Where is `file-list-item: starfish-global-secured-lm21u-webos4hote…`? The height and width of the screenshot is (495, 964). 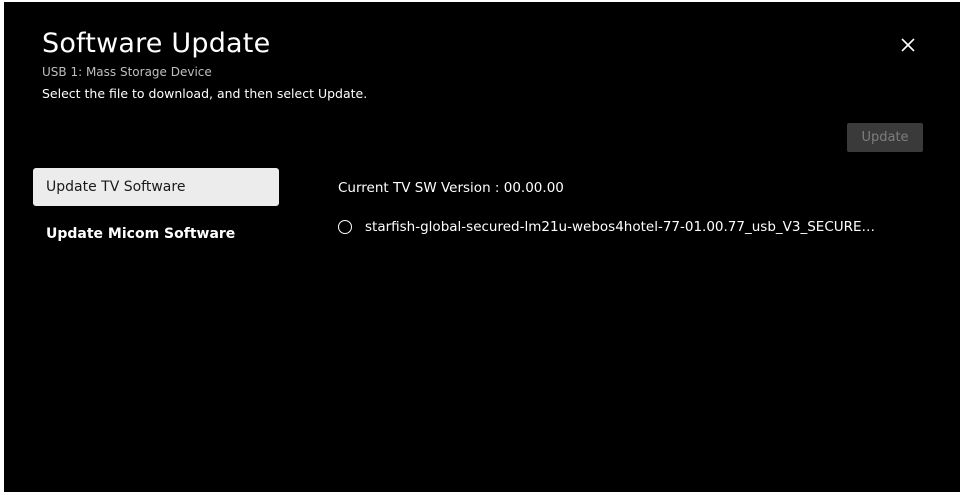
file-list-item: starfish-global-secured-lm21u-webos4hote… is located at coordinates (611, 227).